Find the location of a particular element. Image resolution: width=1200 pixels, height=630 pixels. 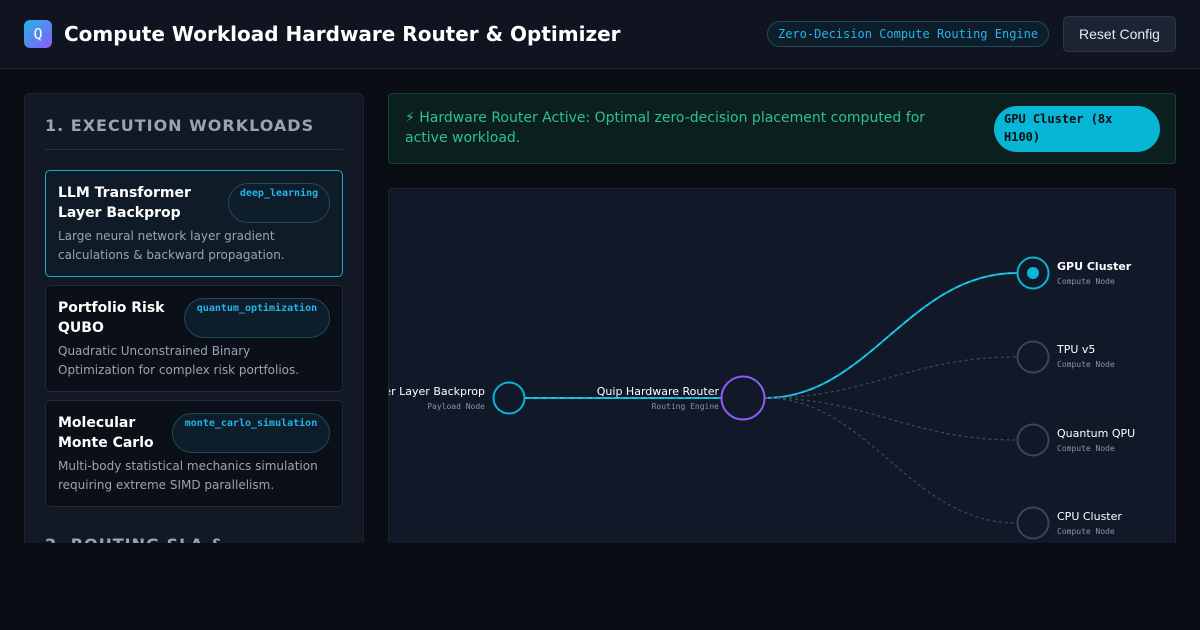

engine-badge: Zero-Decision Compute Routing Engine is located at coordinates (908, 34).